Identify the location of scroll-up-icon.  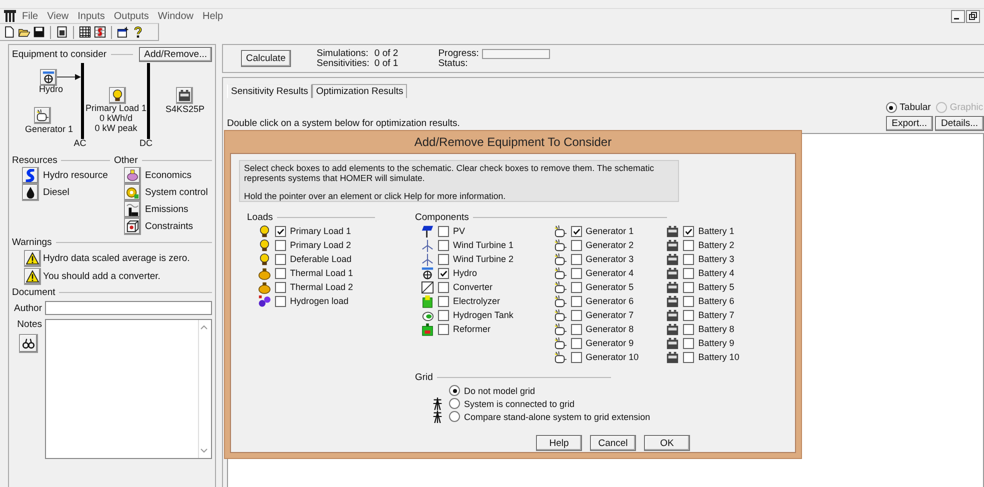
(204, 327).